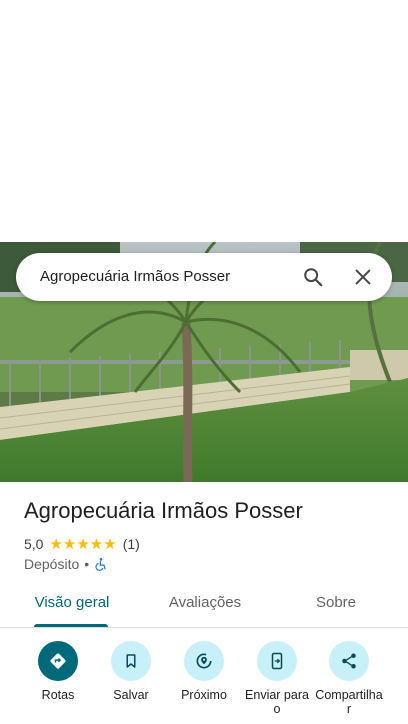  What do you see at coordinates (100, 564) in the screenshot?
I see `wheelchair-accessible-icon` at bounding box center [100, 564].